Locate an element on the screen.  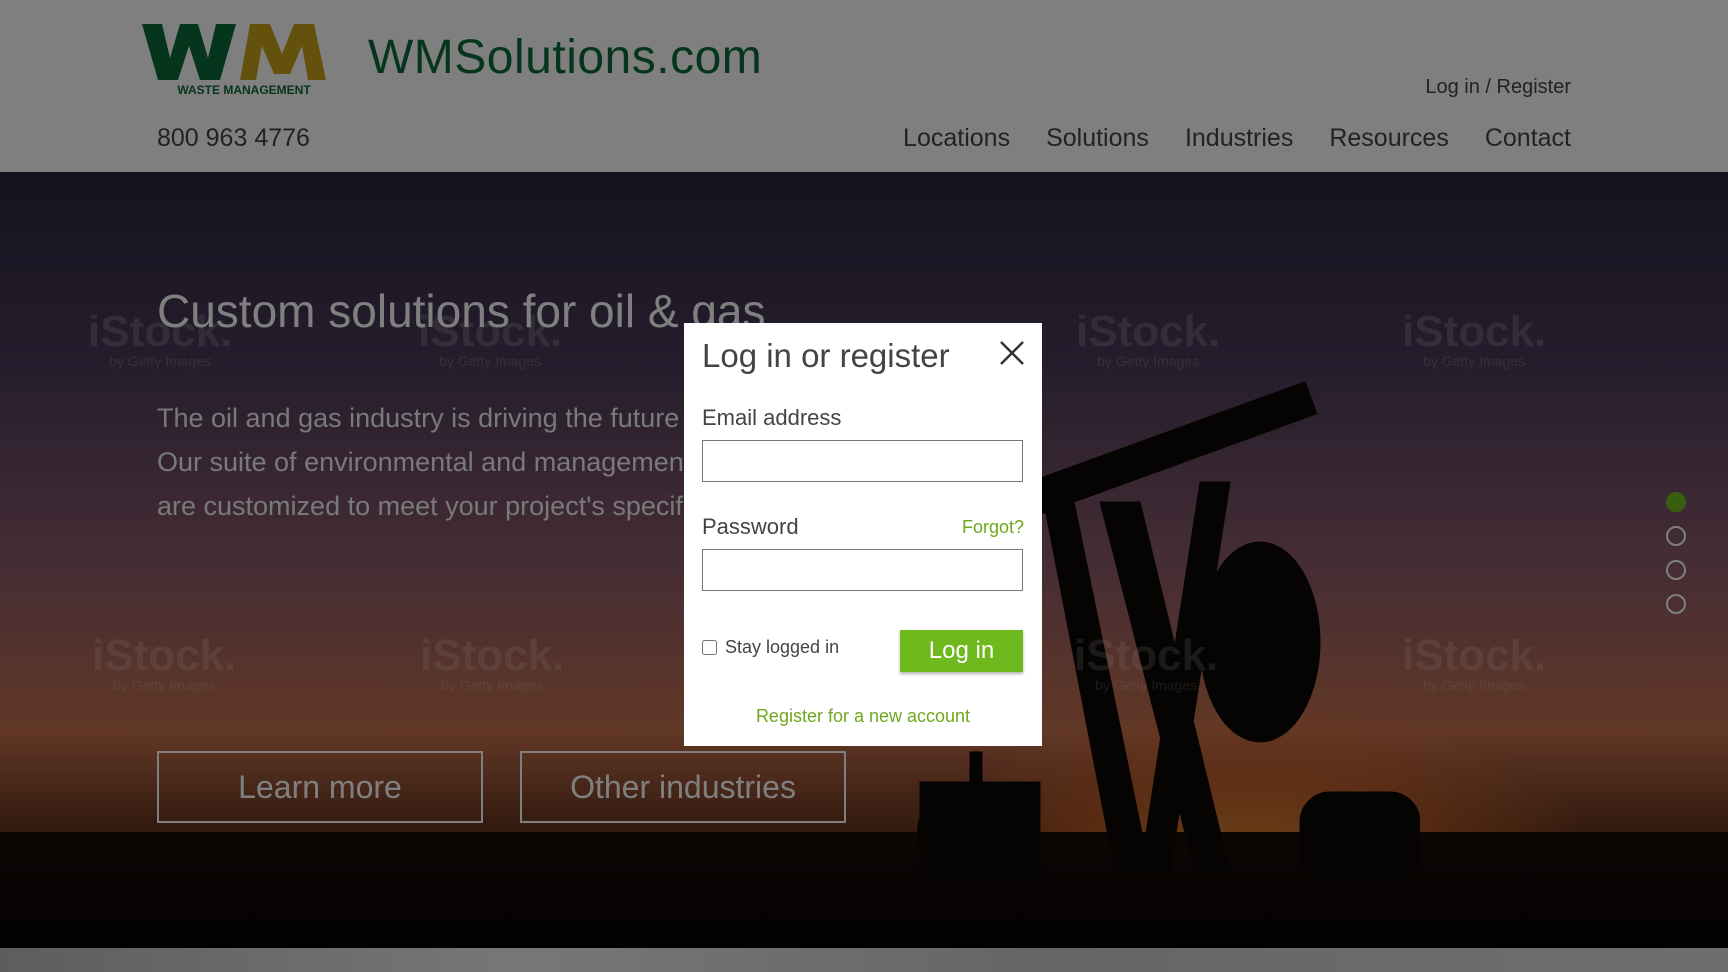
stay-logged-in-checkbox is located at coordinates (709, 647).